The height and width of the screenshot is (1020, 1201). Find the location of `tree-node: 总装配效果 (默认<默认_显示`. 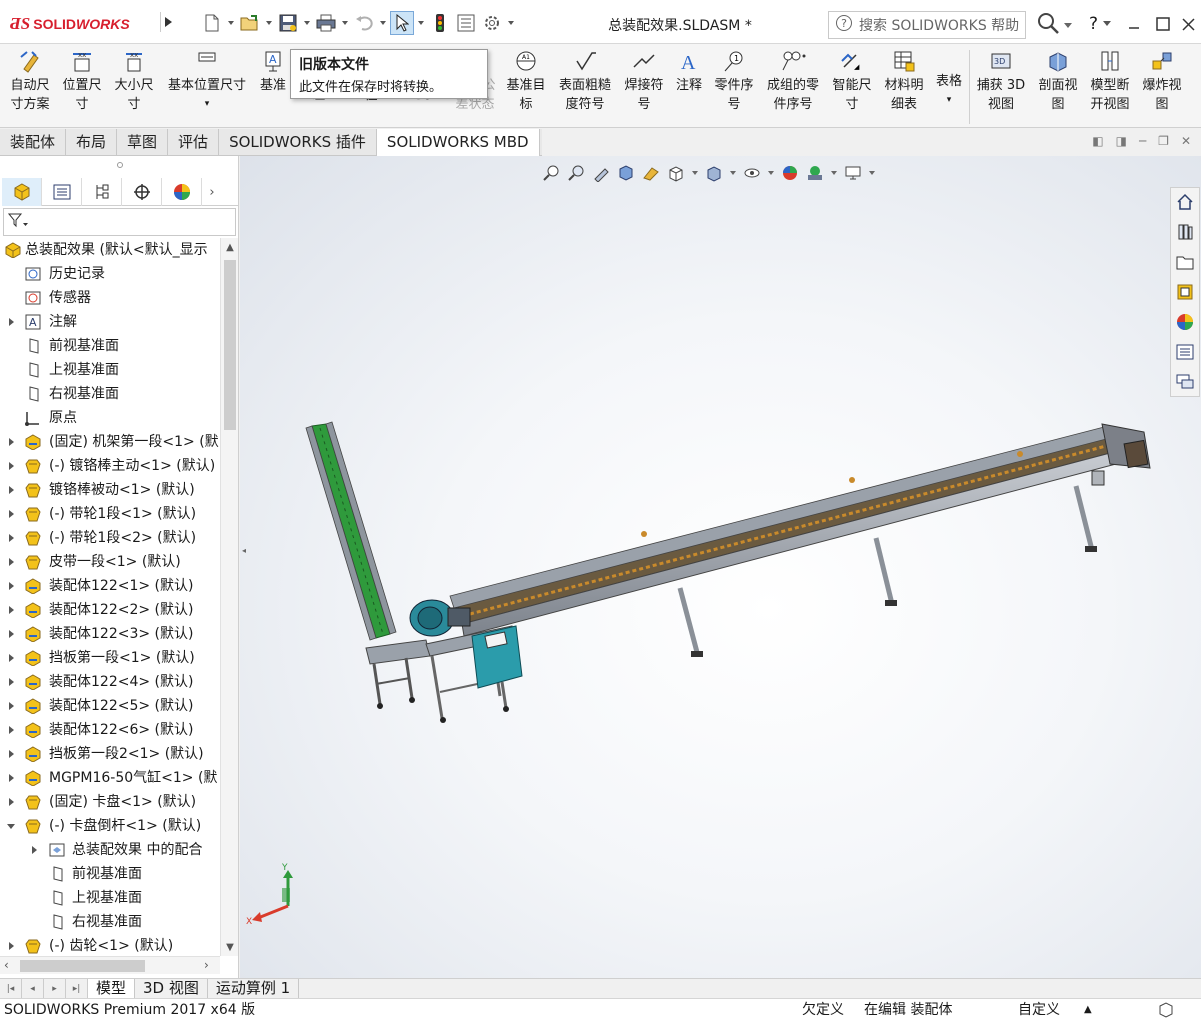

tree-node: 总装配效果 (默认<默认_显示 is located at coordinates (110, 250).